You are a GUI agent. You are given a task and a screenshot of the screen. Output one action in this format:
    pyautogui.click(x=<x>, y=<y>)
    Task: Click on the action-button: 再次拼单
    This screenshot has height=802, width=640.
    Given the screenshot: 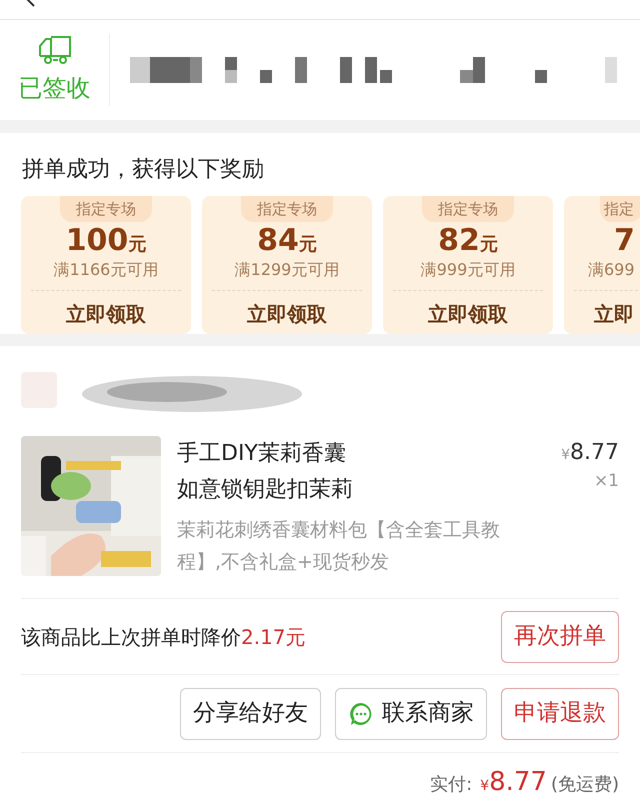 What is the action you would take?
    pyautogui.click(x=560, y=636)
    